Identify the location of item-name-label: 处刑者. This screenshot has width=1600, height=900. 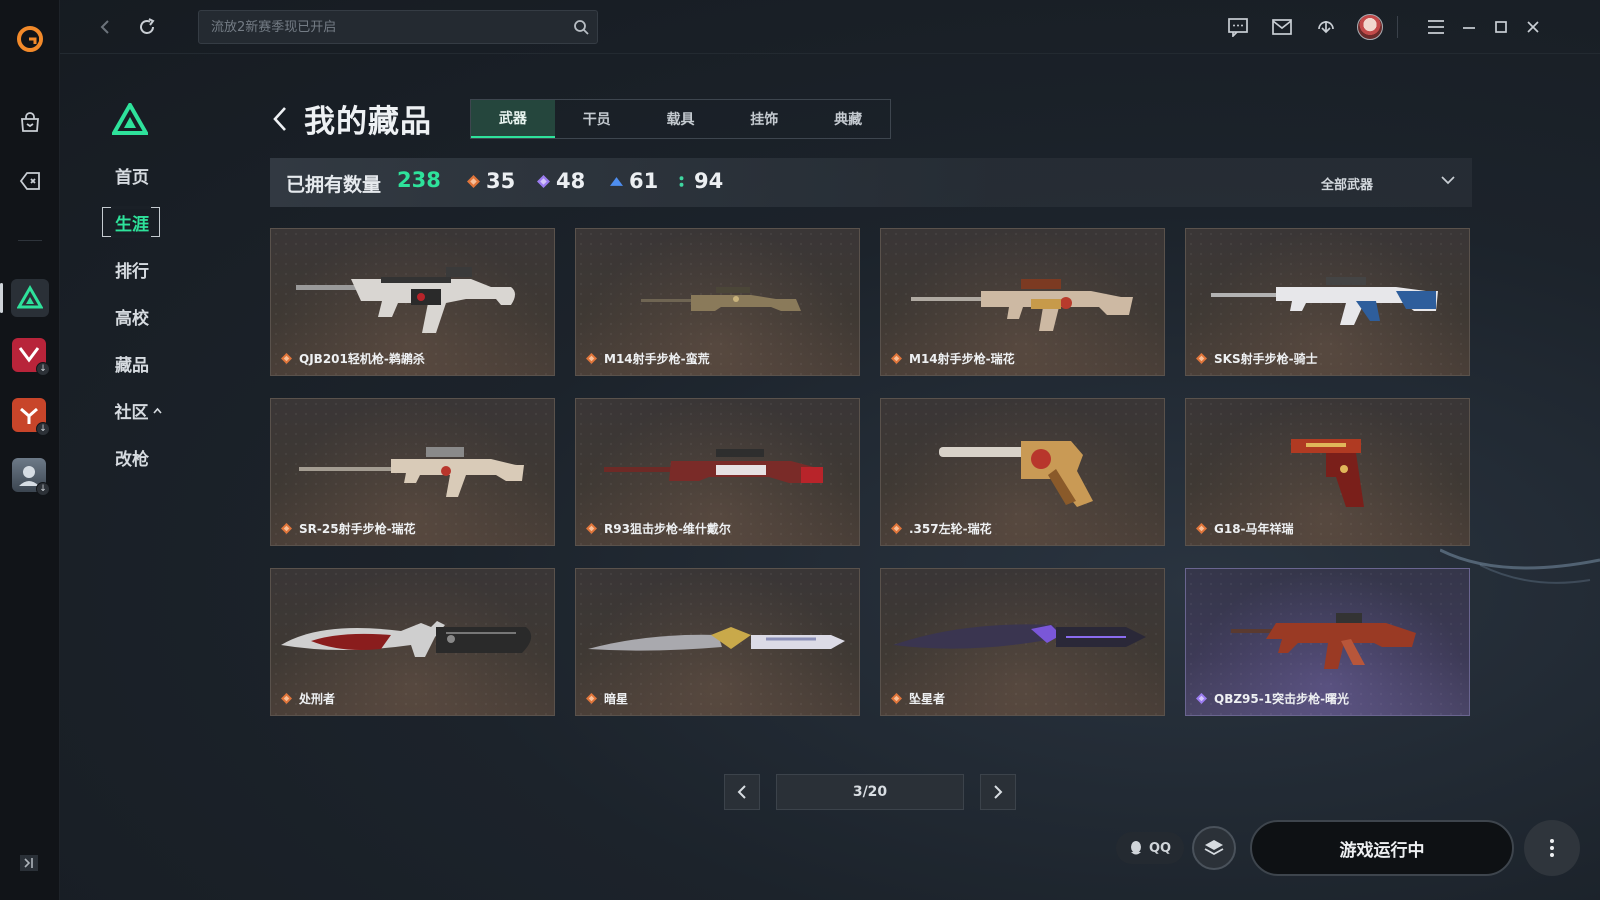
(317, 699).